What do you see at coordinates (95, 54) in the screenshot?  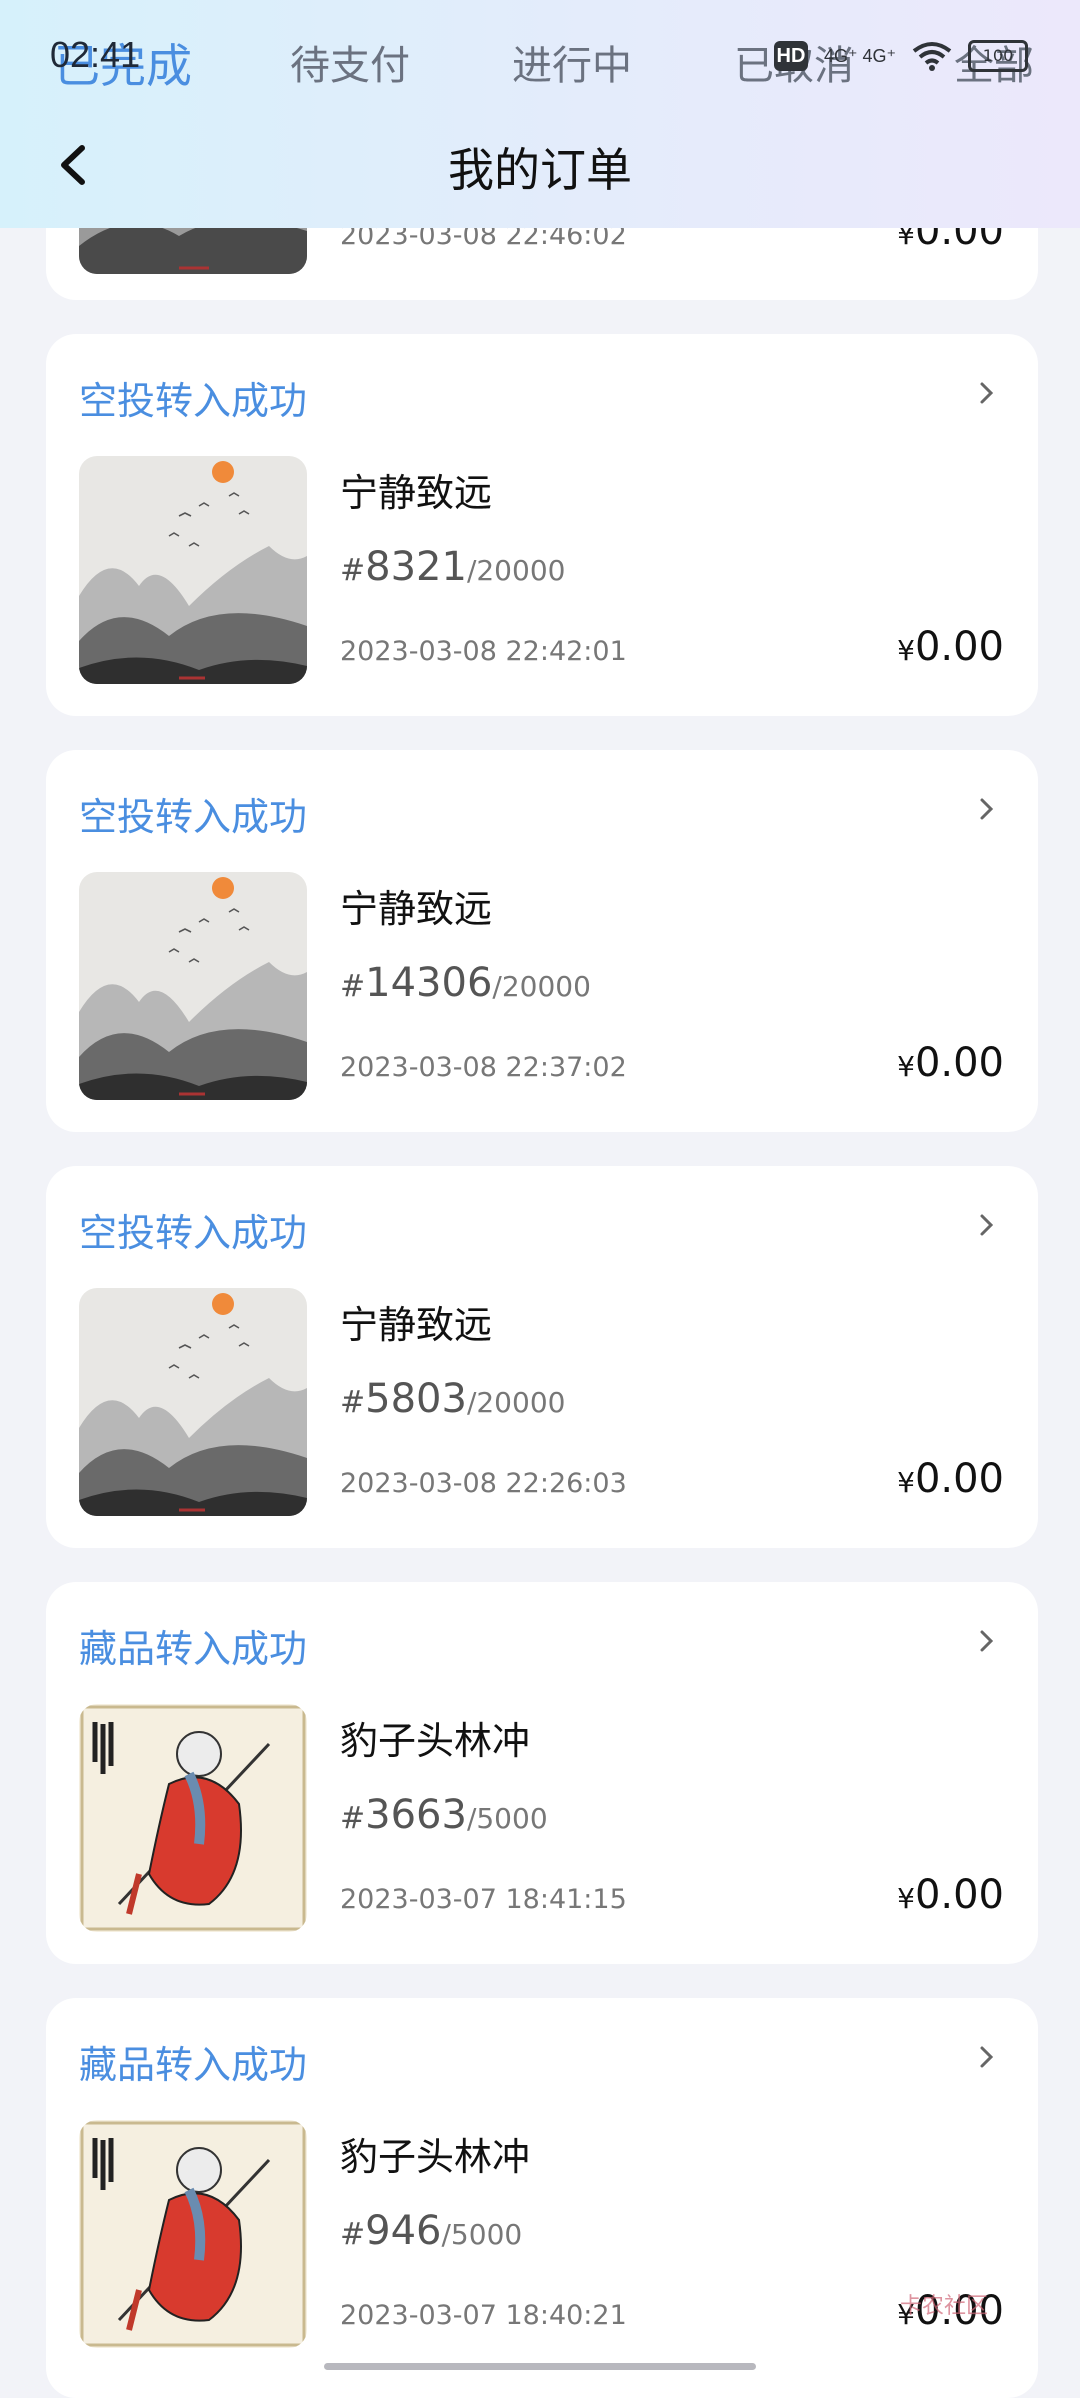 I see `status-time: 02:41` at bounding box center [95, 54].